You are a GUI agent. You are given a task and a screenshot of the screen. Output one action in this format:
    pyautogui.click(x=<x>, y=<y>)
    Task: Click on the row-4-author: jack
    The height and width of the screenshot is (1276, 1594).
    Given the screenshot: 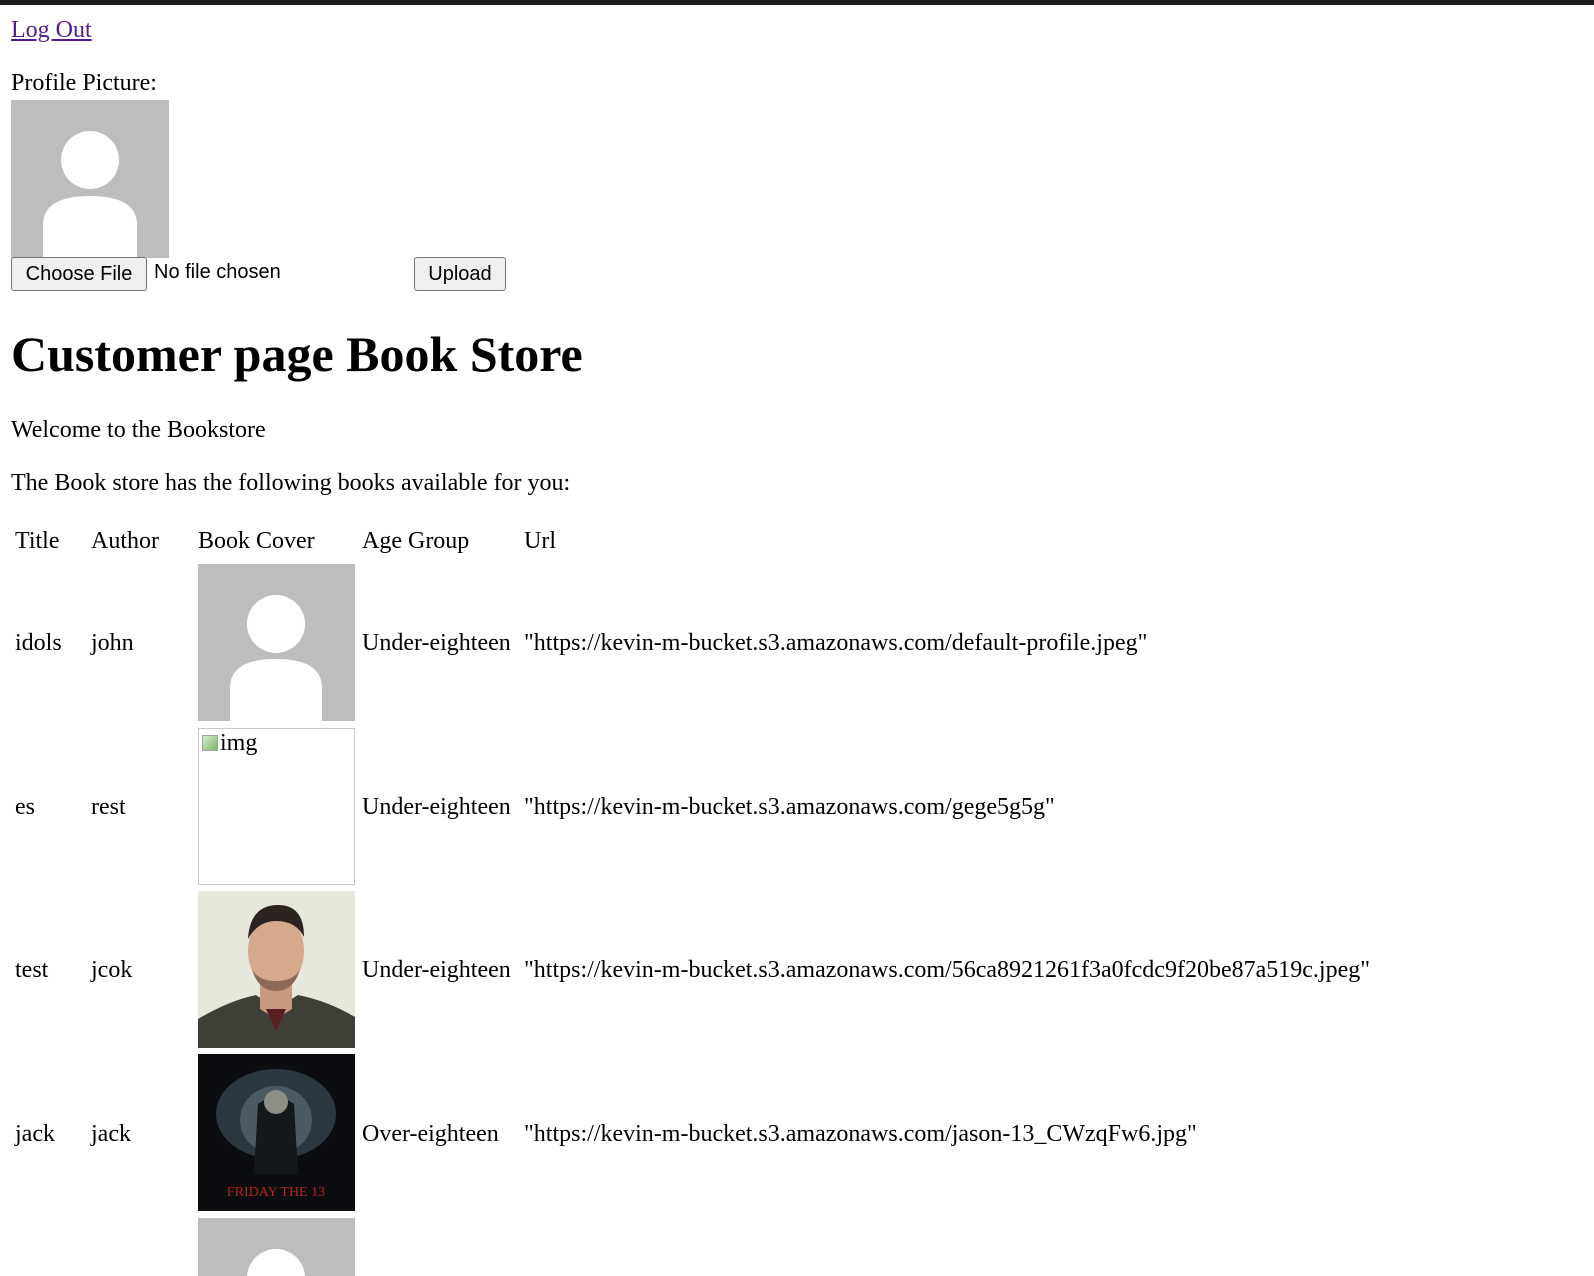 What is the action you would take?
    pyautogui.click(x=111, y=1134)
    